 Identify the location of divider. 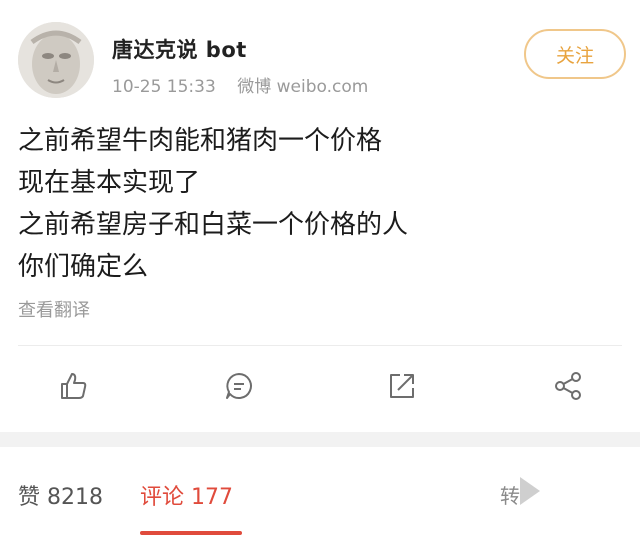
(320, 345).